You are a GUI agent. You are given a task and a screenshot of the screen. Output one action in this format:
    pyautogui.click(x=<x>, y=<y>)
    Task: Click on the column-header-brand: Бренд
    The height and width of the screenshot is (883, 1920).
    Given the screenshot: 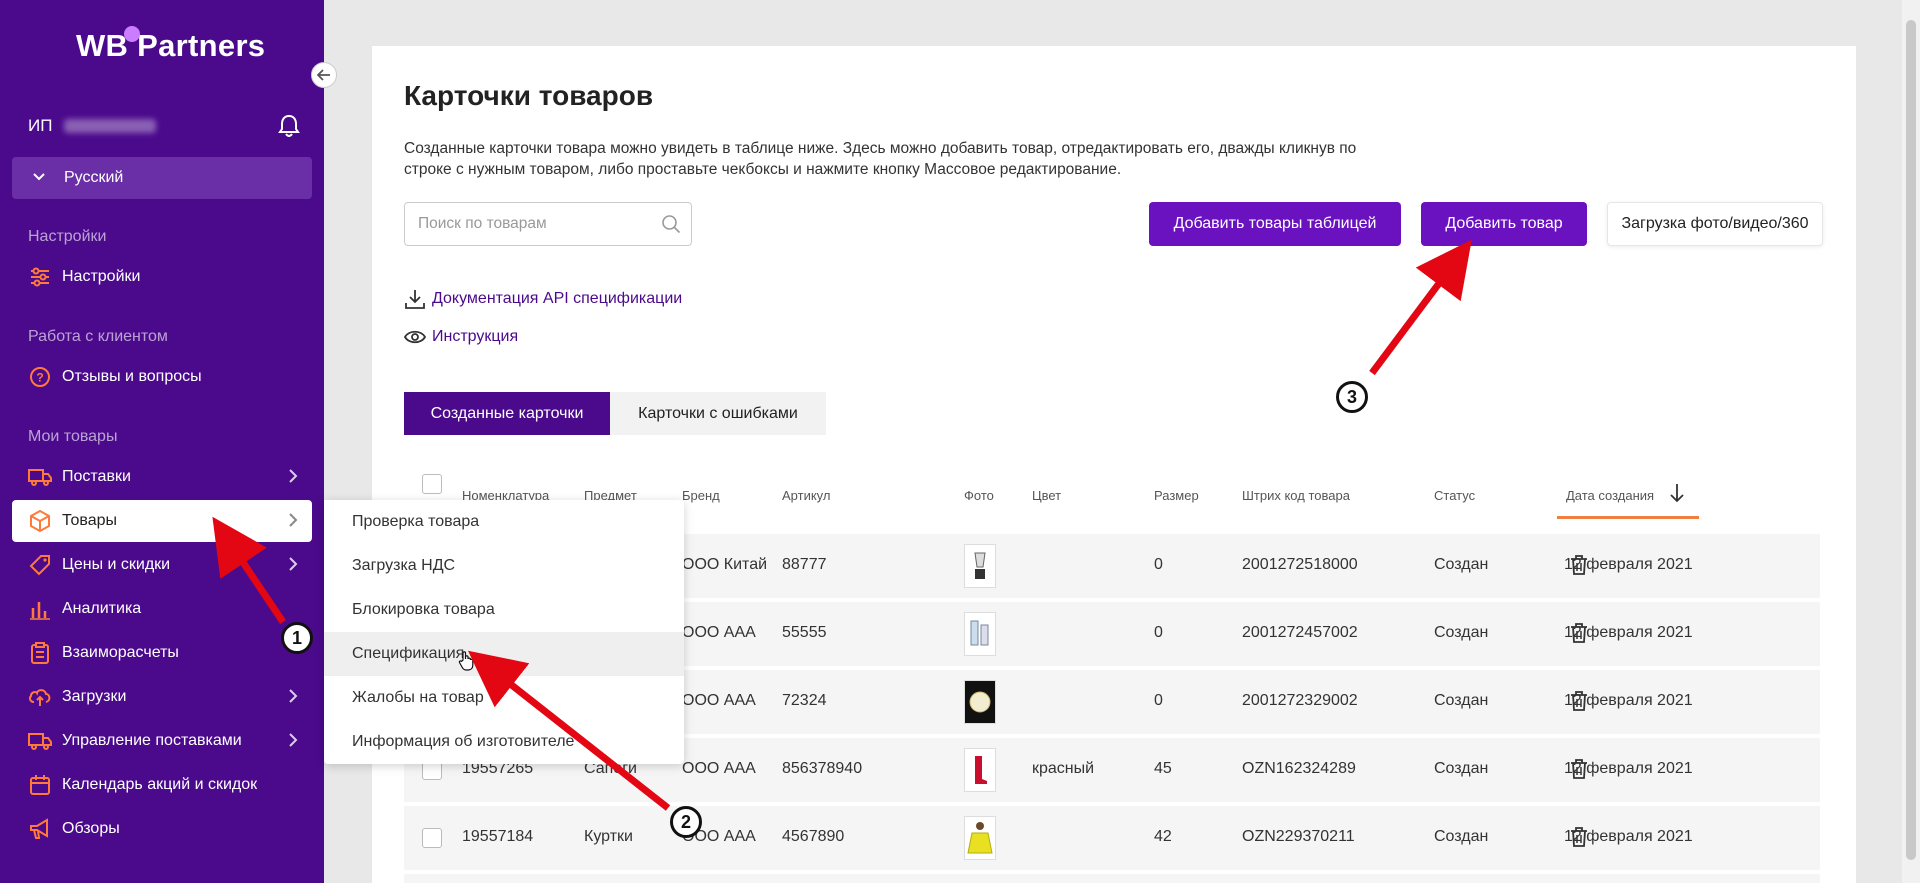 What is the action you would take?
    pyautogui.click(x=701, y=495)
    